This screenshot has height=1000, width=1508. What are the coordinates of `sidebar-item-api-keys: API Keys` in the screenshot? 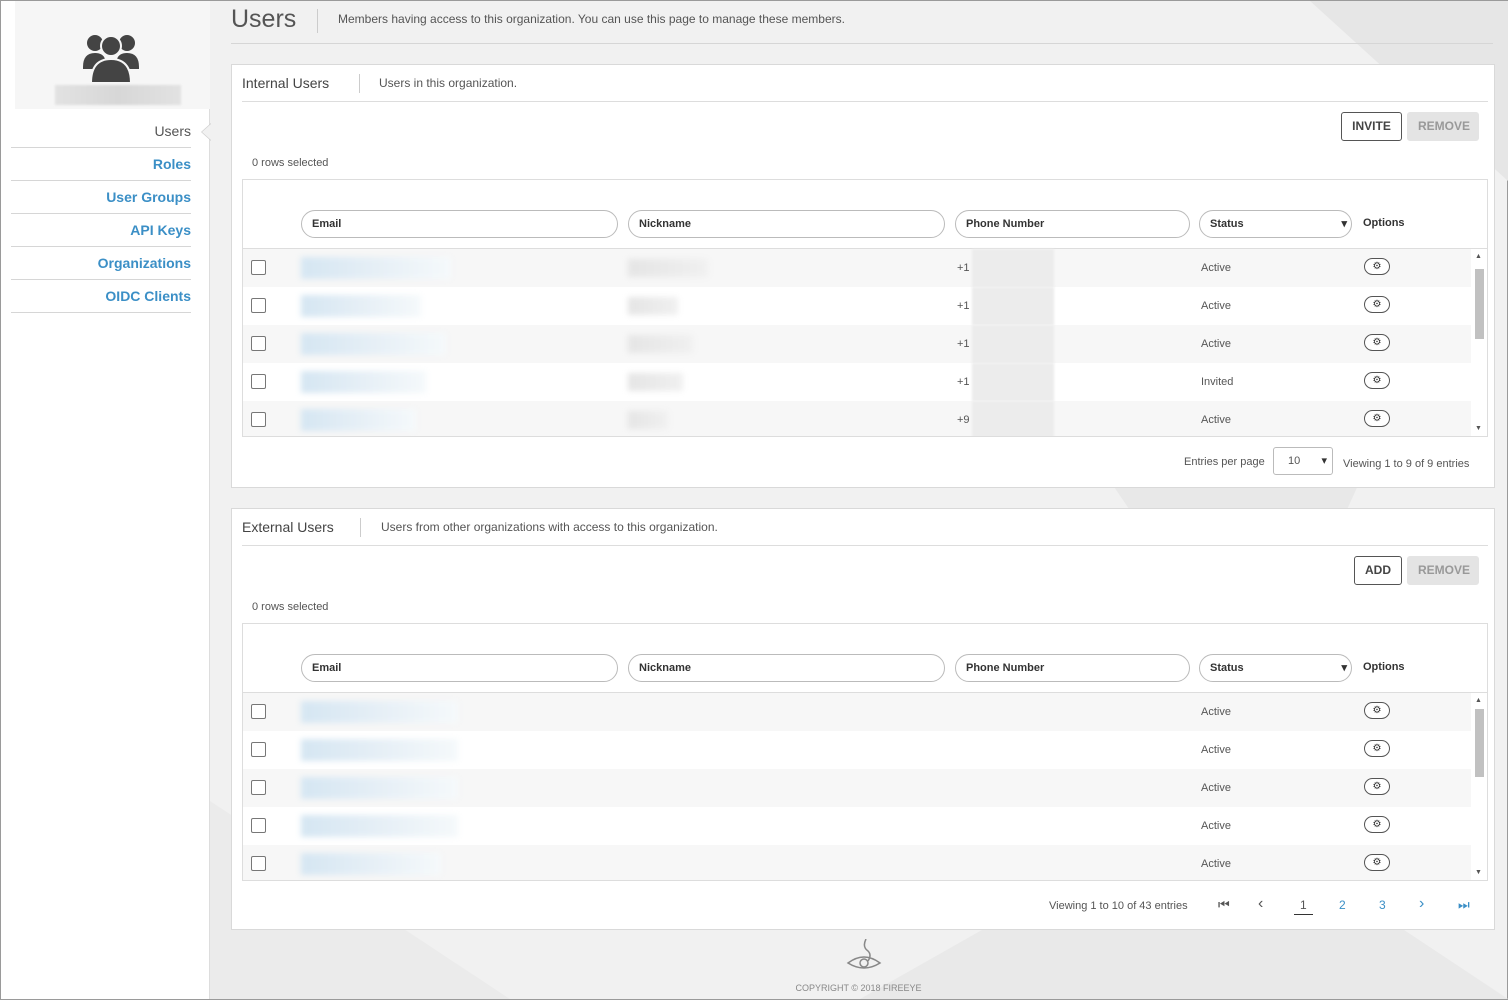 It's located at (101, 230).